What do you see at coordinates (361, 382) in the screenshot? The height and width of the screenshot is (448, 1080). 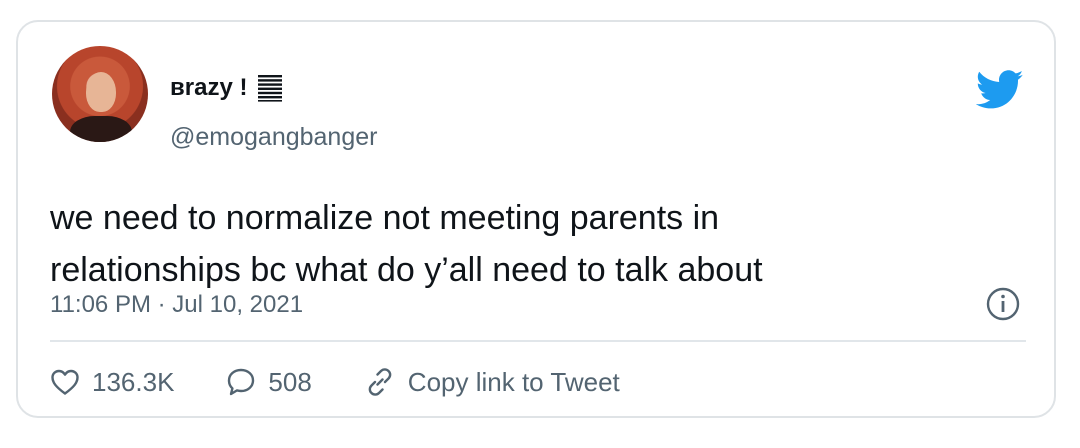 I see `action-bar: 136.3K 508 Copy link to Tweet` at bounding box center [361, 382].